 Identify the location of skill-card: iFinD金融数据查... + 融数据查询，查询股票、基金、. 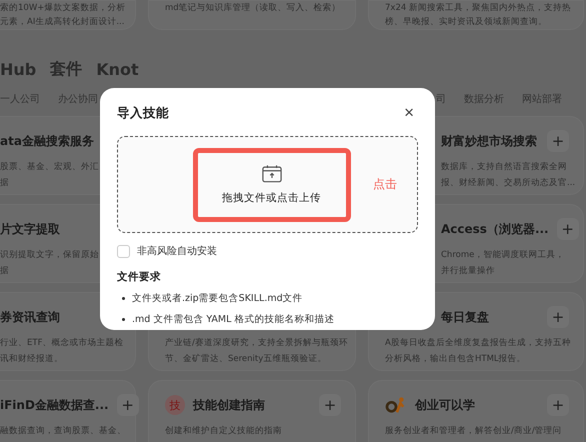
(68, 411).